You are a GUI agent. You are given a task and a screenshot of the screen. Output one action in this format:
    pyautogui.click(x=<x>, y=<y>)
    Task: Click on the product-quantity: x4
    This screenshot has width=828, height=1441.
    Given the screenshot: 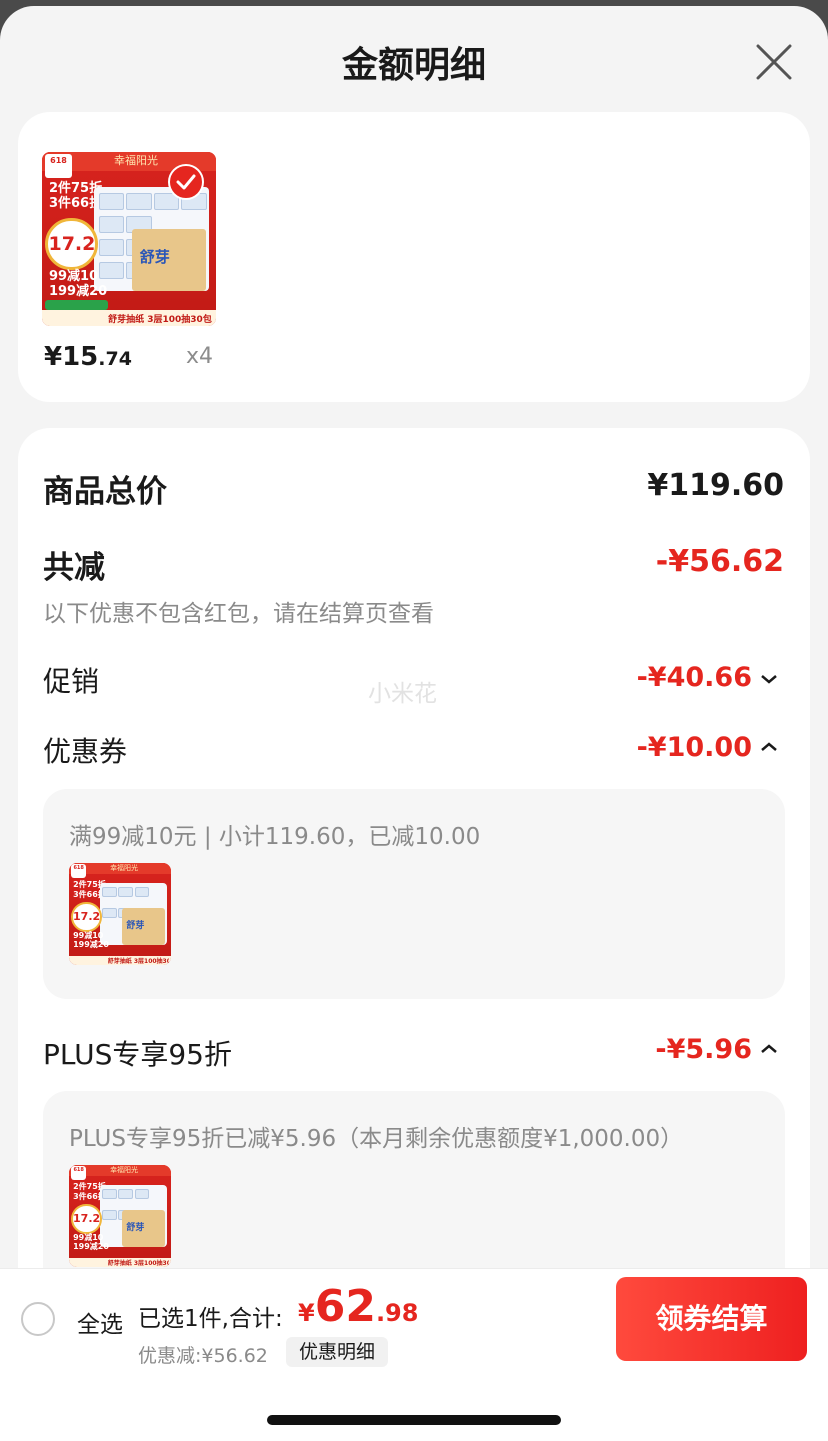 What is the action you would take?
    pyautogui.click(x=200, y=356)
    